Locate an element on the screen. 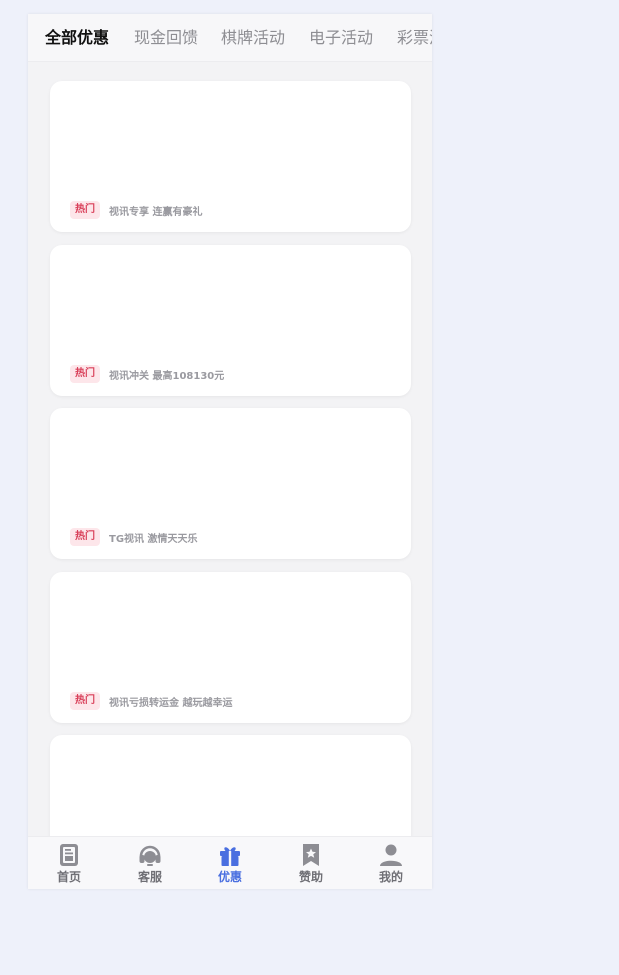  tab-electronic: 电子活动 is located at coordinates (341, 38).